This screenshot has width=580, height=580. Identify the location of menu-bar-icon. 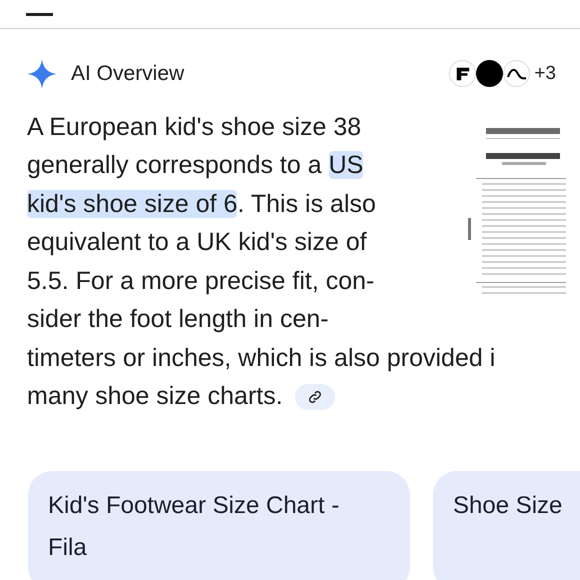
(39, 14).